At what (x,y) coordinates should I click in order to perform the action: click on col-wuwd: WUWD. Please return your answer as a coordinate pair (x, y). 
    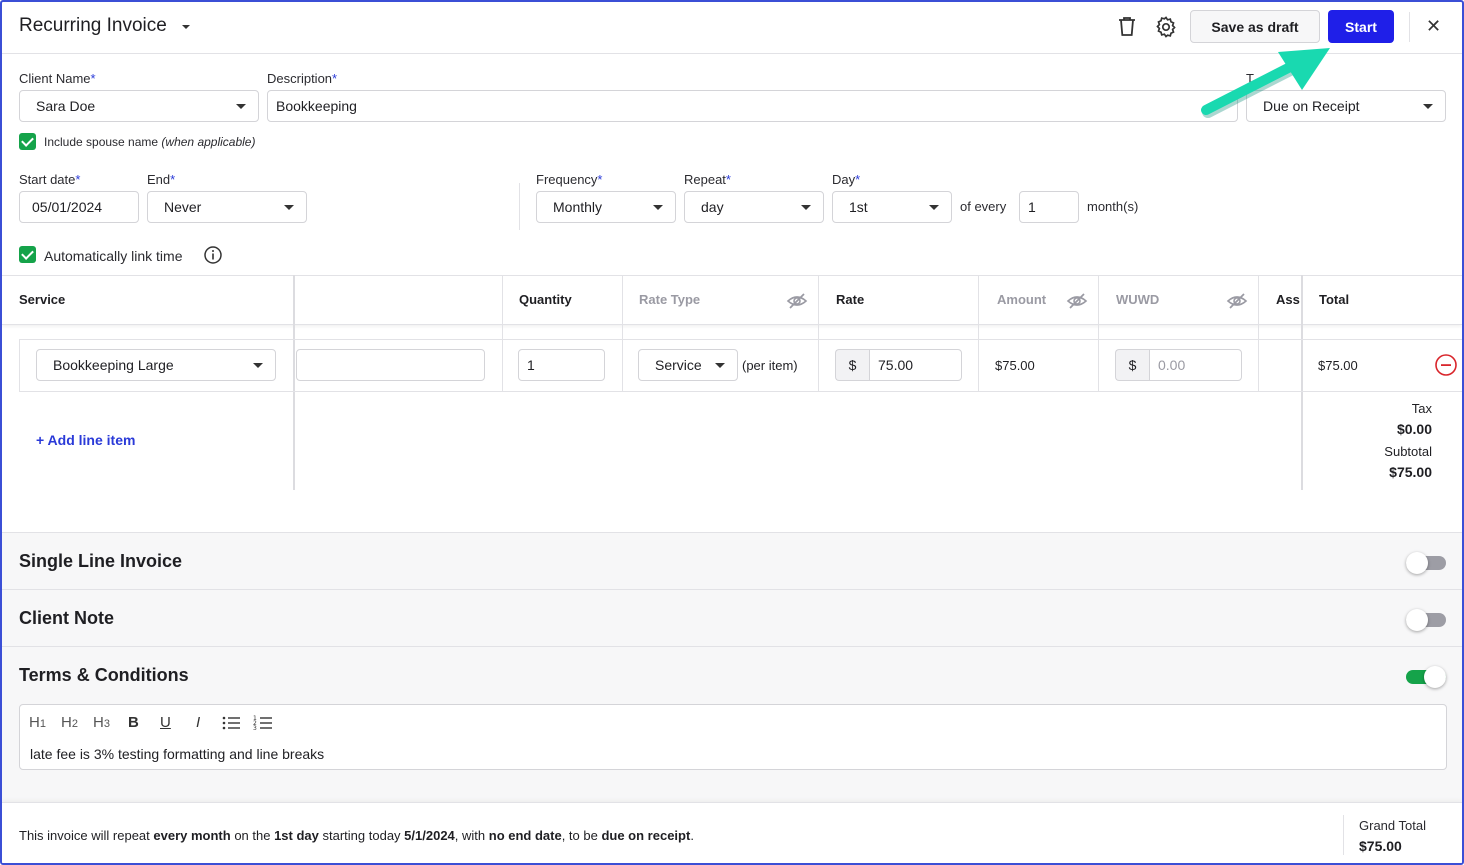
    Looking at the image, I should click on (1138, 299).